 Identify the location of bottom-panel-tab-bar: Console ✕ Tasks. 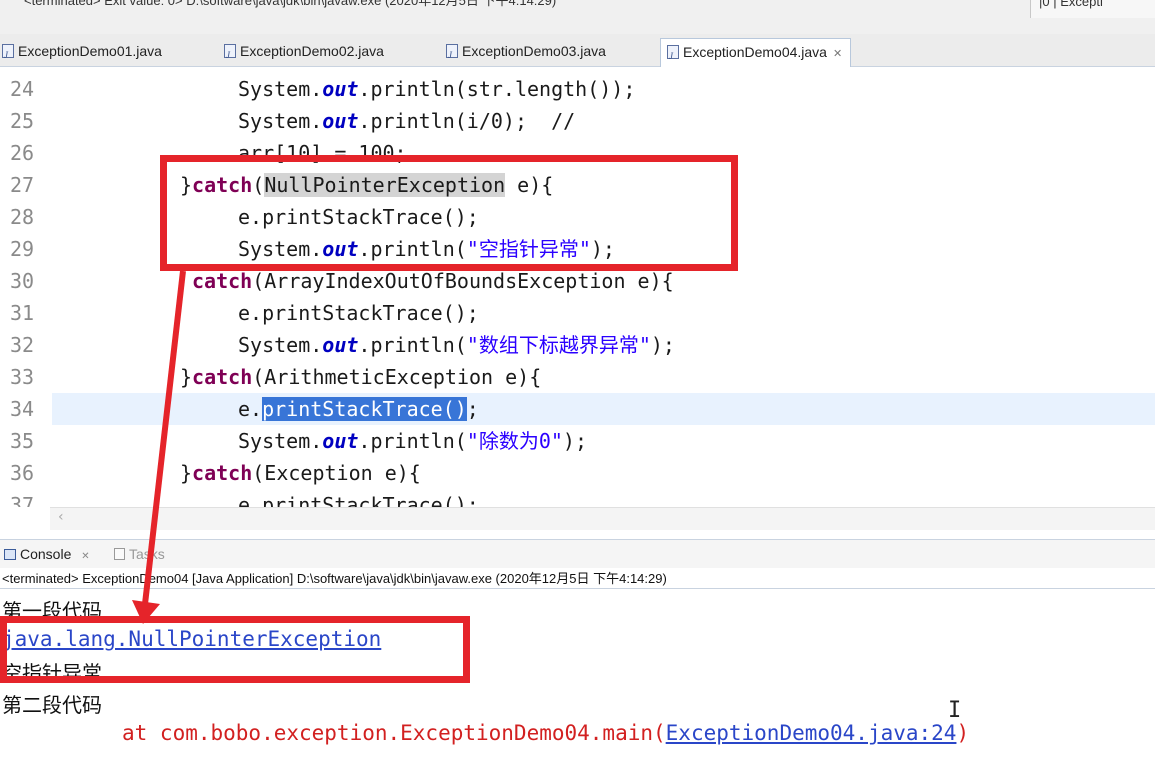
(577, 553).